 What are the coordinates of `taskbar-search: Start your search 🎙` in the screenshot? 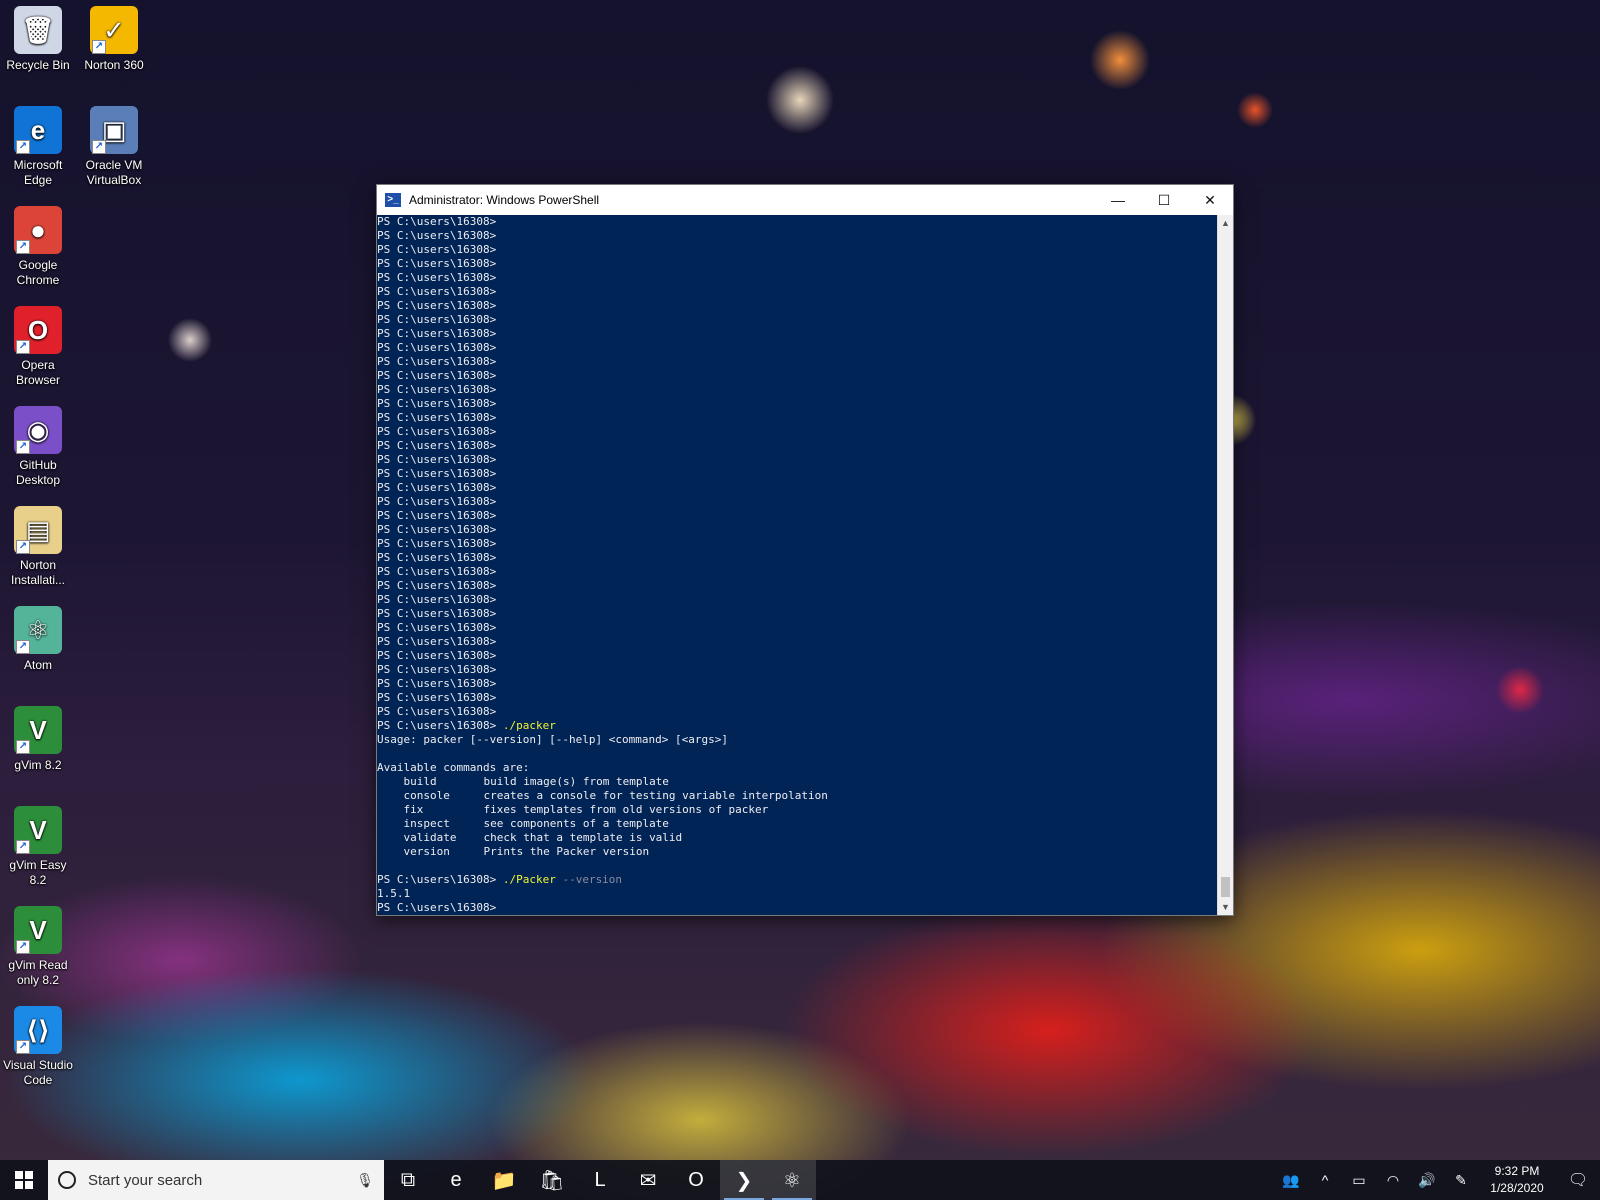 It's located at (216, 1180).